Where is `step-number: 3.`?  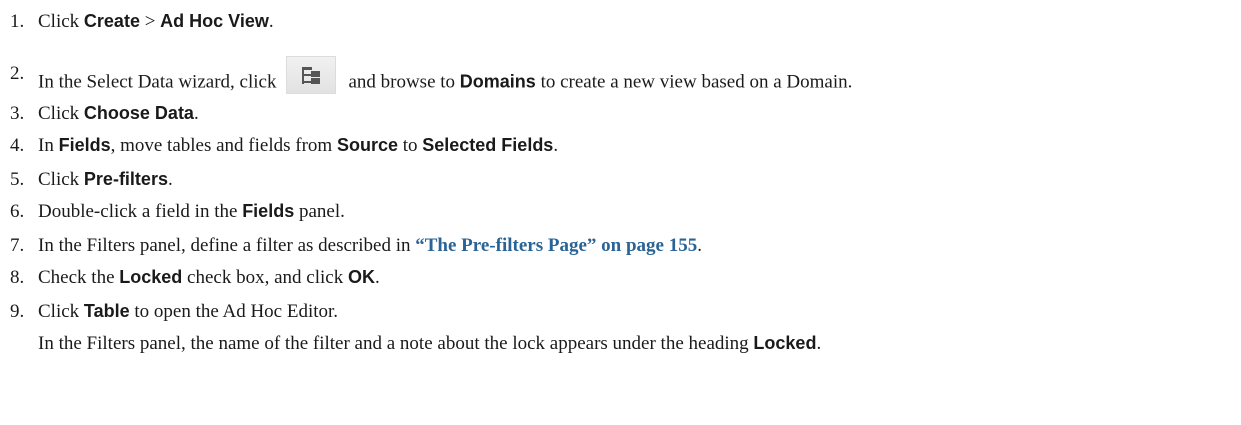 step-number: 3. is located at coordinates (17, 113).